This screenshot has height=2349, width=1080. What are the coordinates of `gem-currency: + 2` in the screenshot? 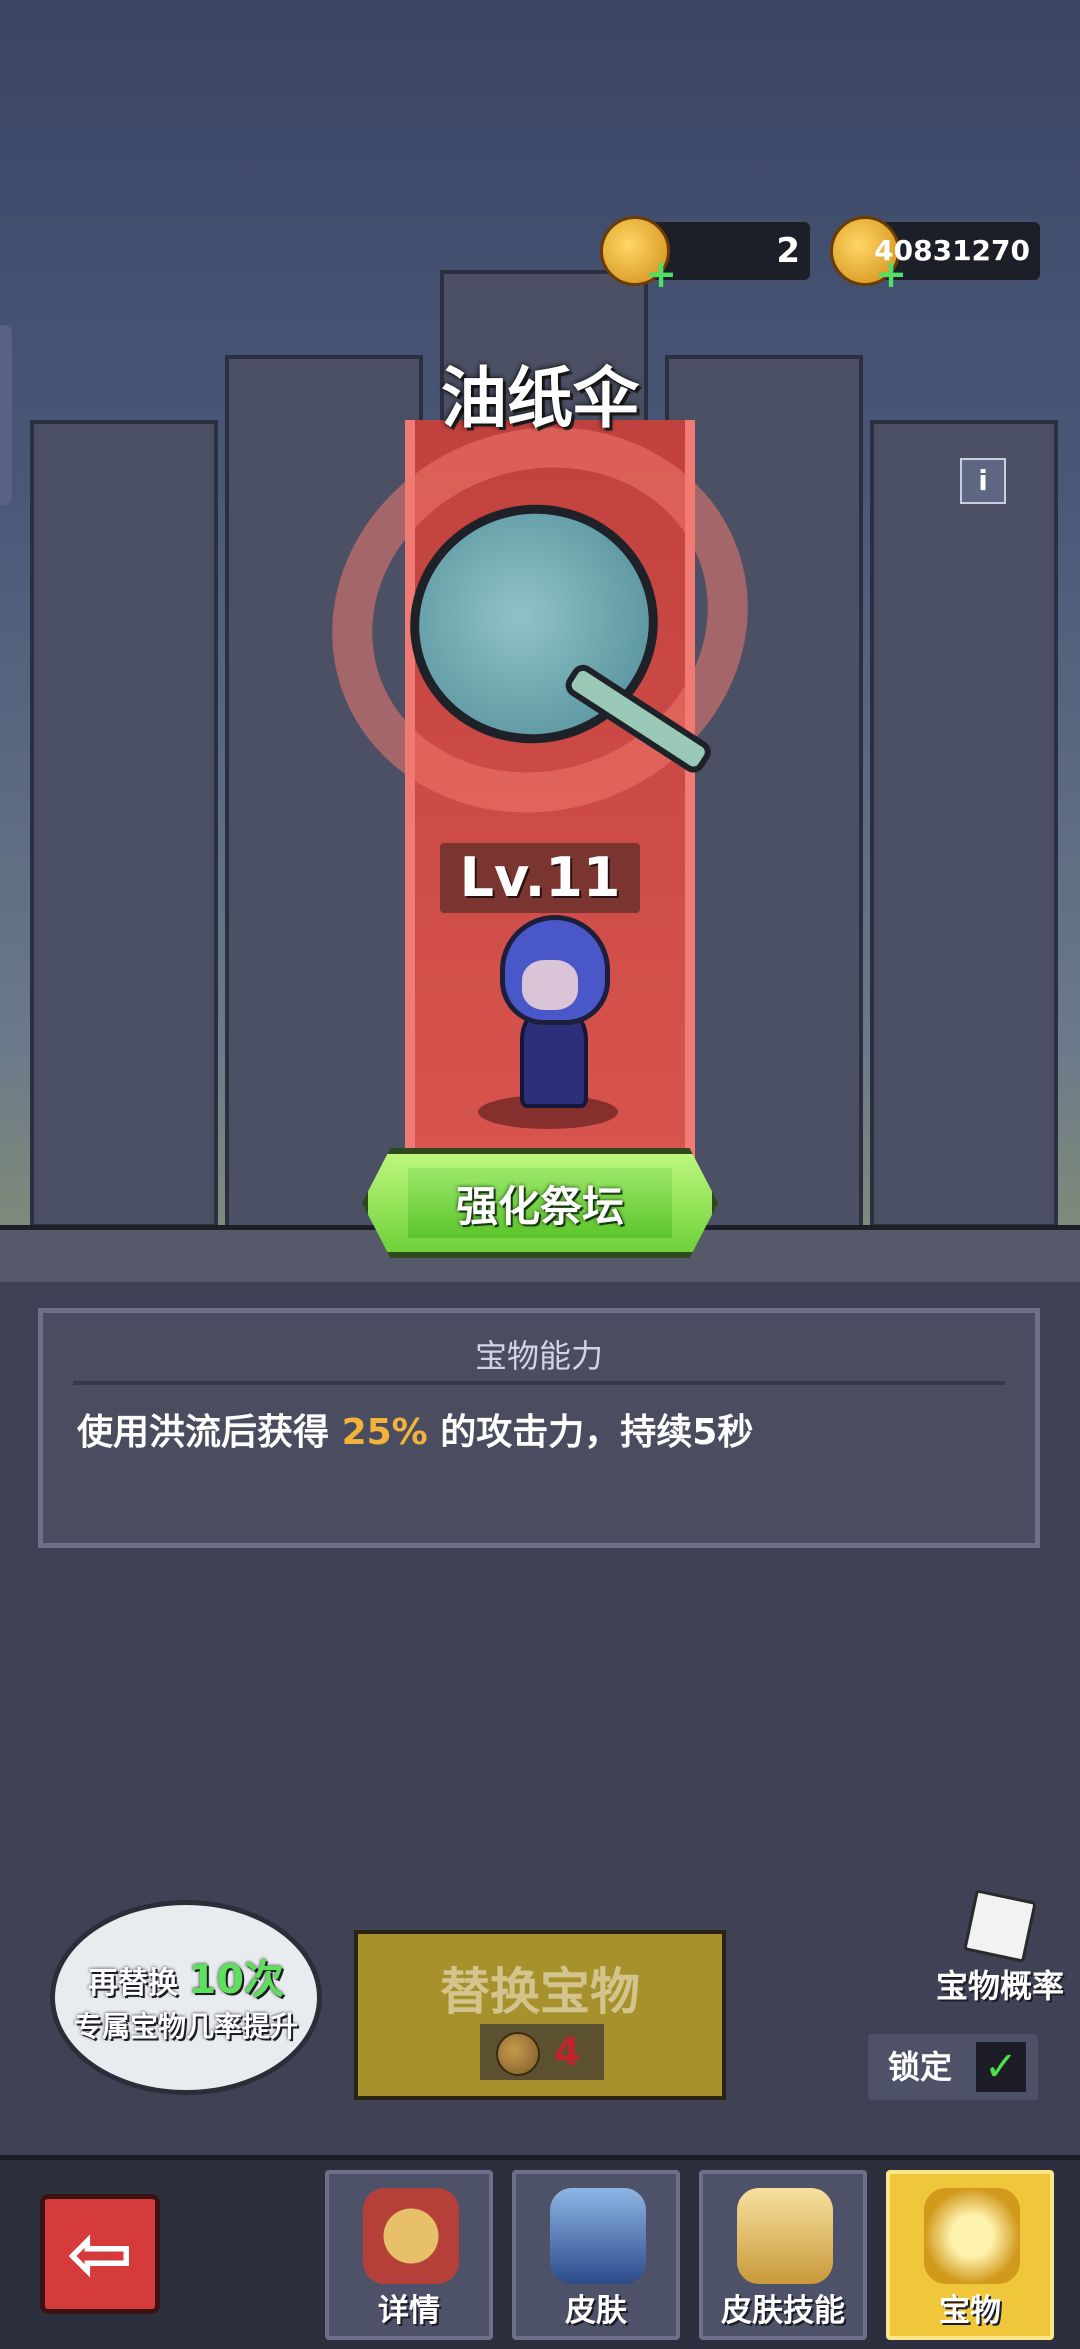 It's located at (705, 254).